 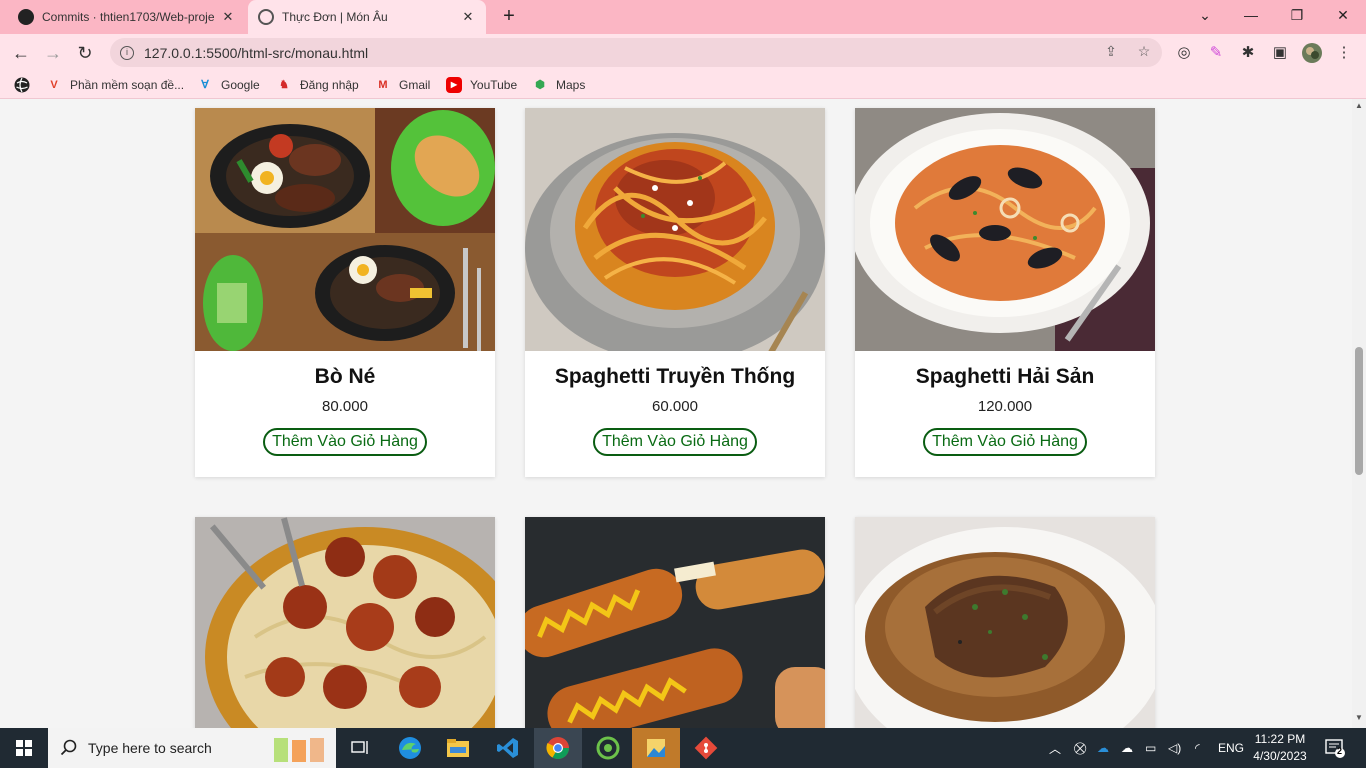 What do you see at coordinates (1205, 15) in the screenshot?
I see `tab-search-icon: ⌄` at bounding box center [1205, 15].